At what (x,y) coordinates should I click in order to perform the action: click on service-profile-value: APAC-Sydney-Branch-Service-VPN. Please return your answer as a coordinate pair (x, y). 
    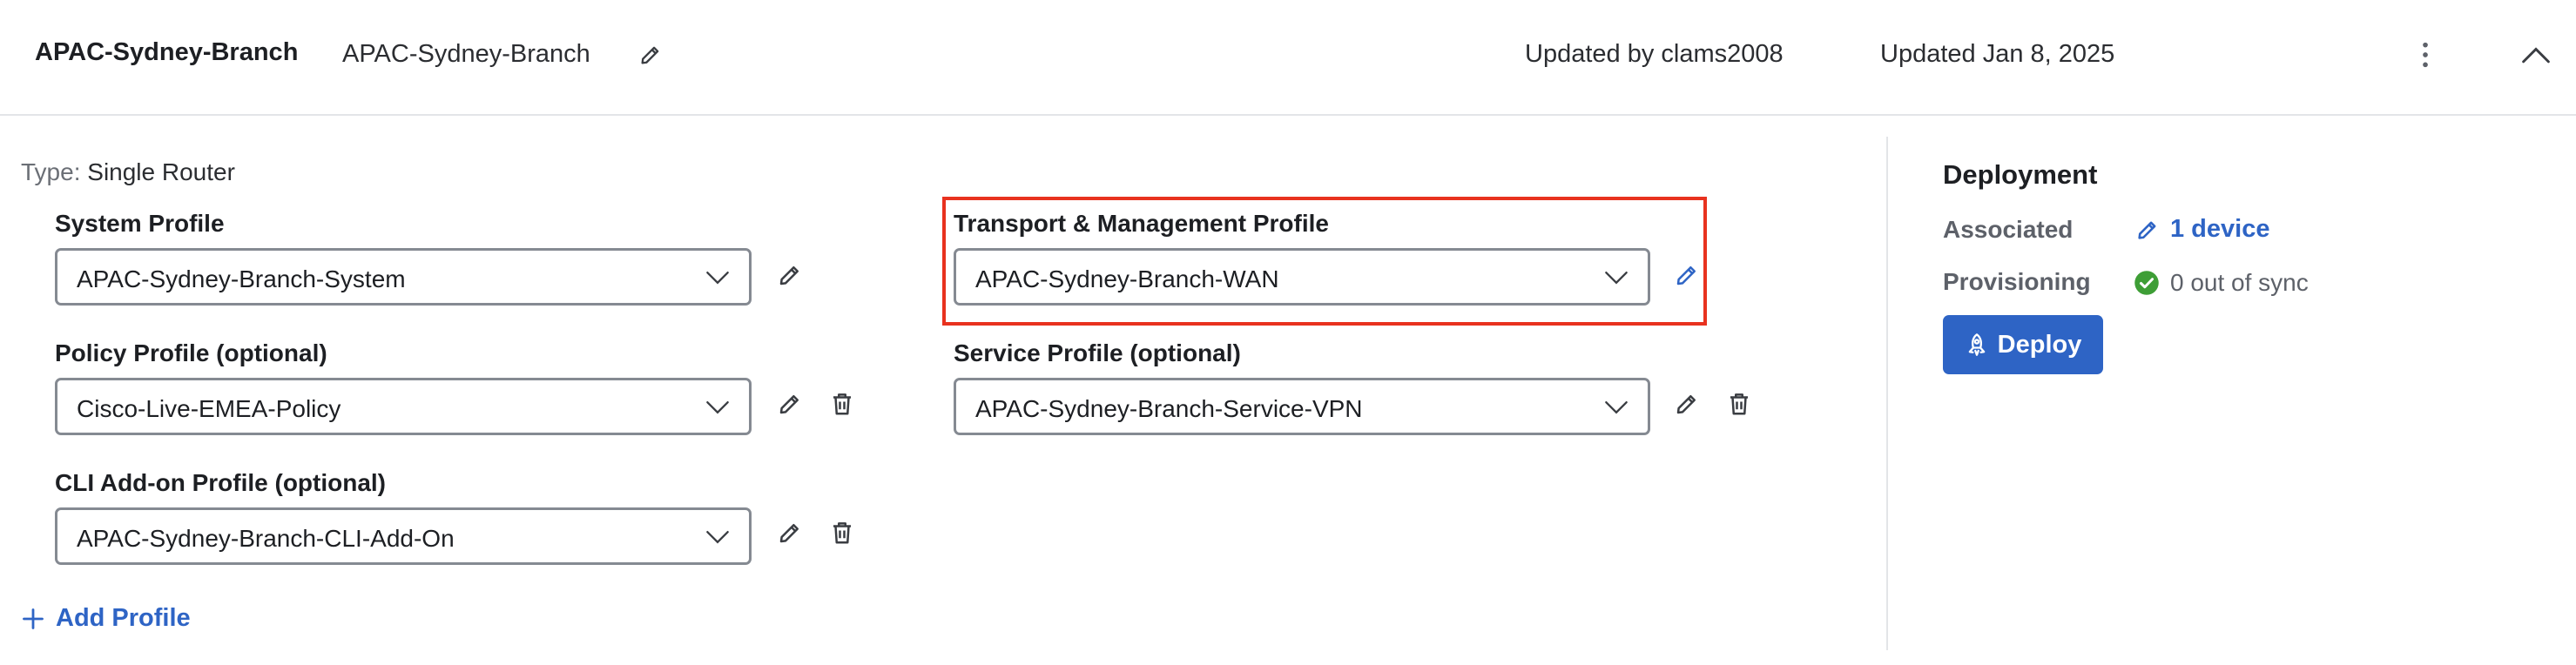
    Looking at the image, I should click on (1169, 408).